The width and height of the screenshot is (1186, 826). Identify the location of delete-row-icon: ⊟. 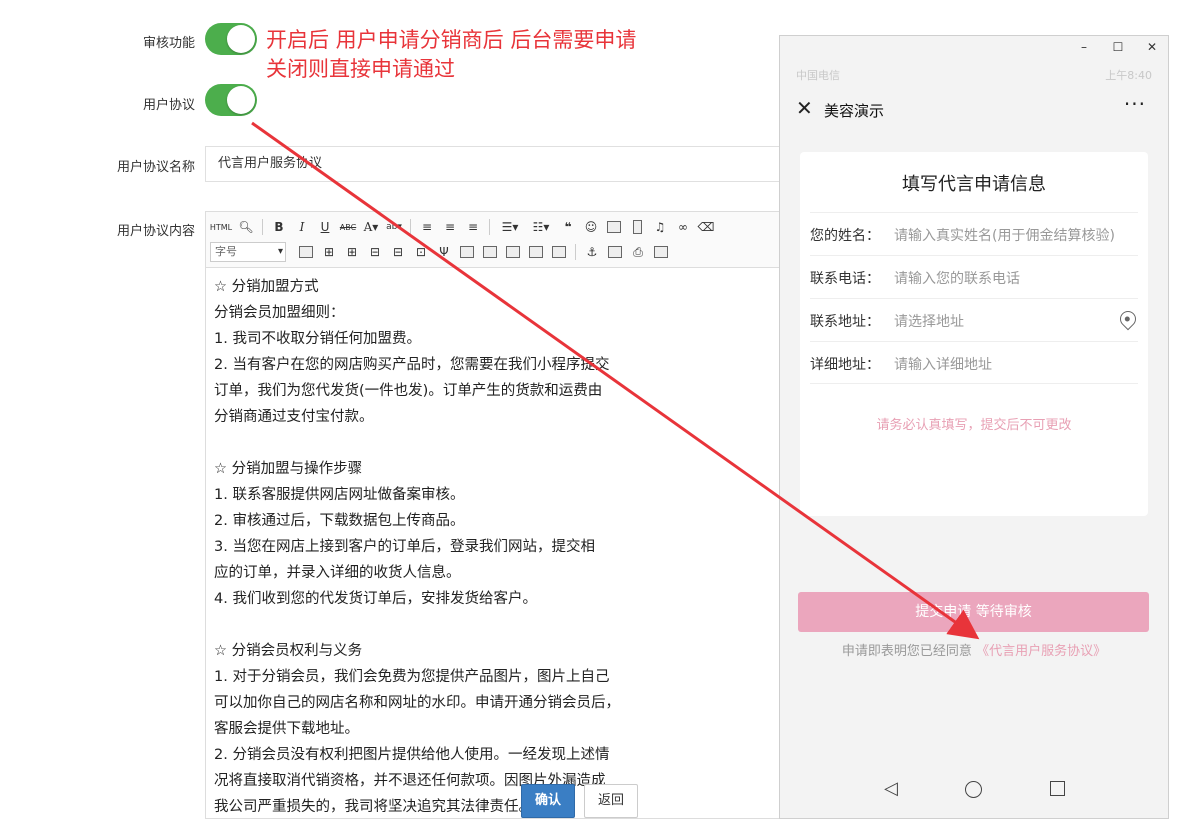
(375, 252).